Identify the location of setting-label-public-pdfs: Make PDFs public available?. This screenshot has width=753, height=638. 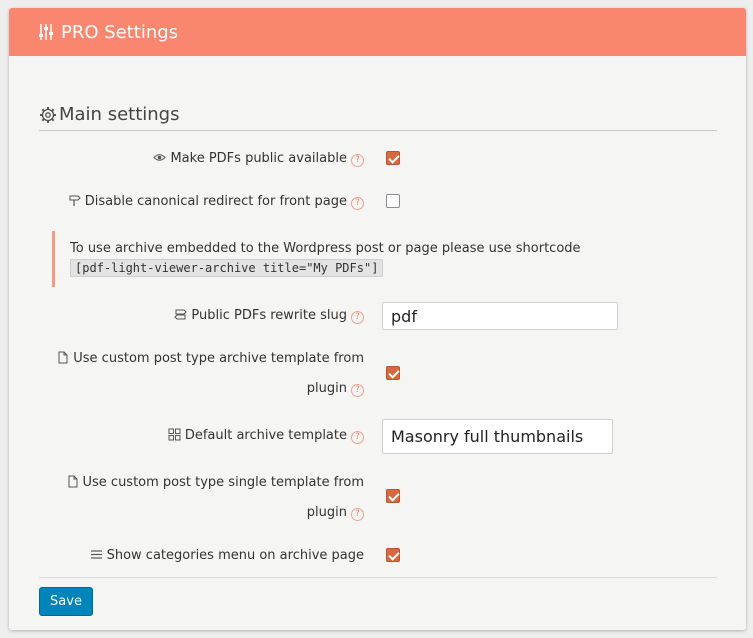
(258, 159).